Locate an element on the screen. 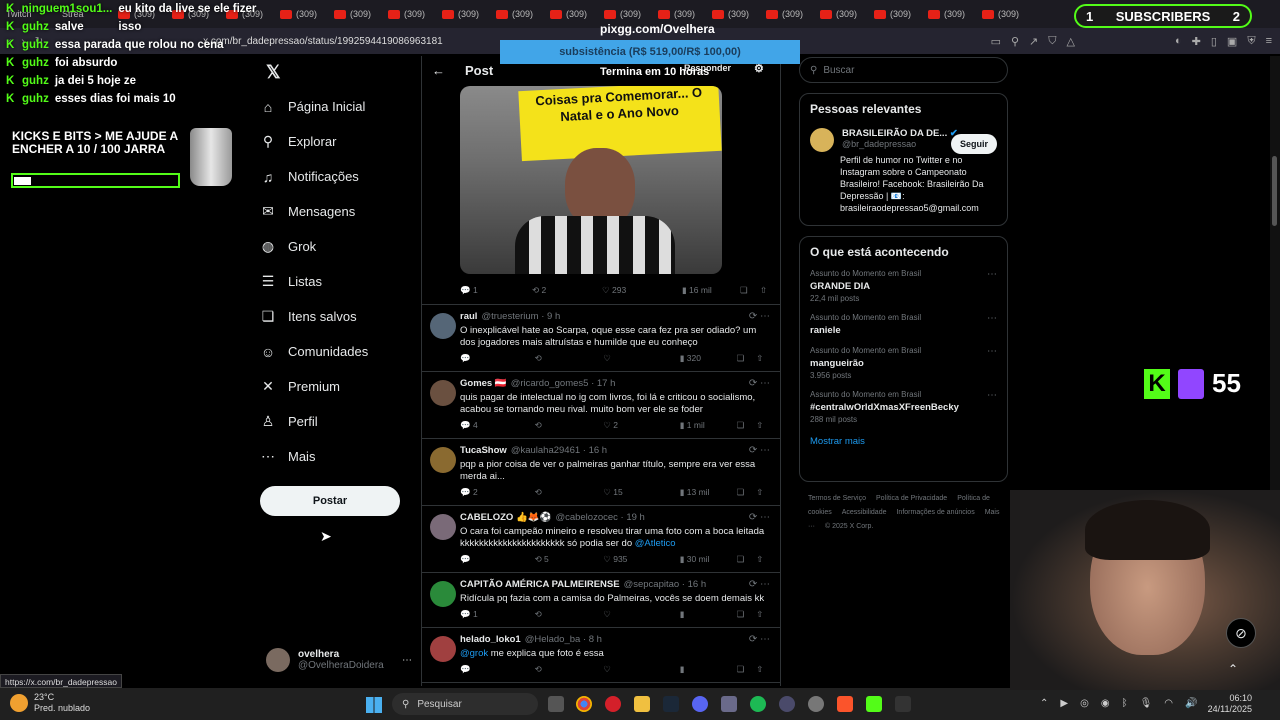 This screenshot has height=720, width=1280. zoom-icon: ⚲ is located at coordinates (1015, 41).